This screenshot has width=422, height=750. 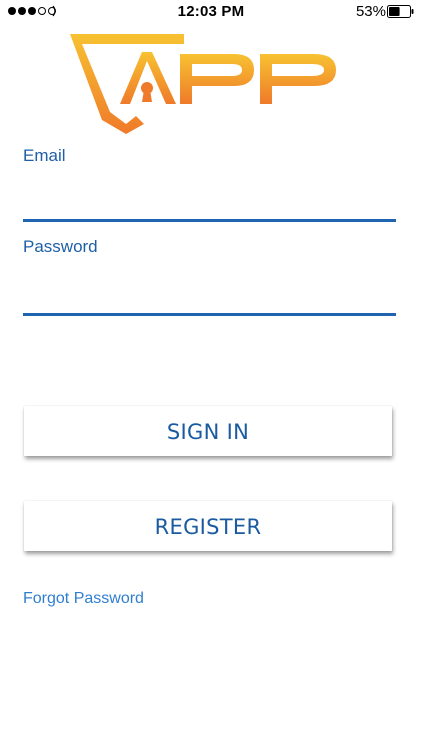 I want to click on password-field, so click(x=209, y=299).